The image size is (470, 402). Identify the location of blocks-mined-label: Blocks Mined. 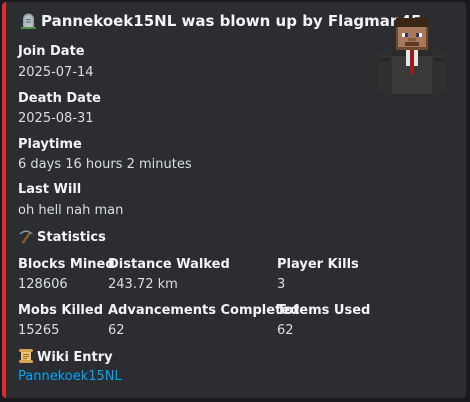
(66, 264).